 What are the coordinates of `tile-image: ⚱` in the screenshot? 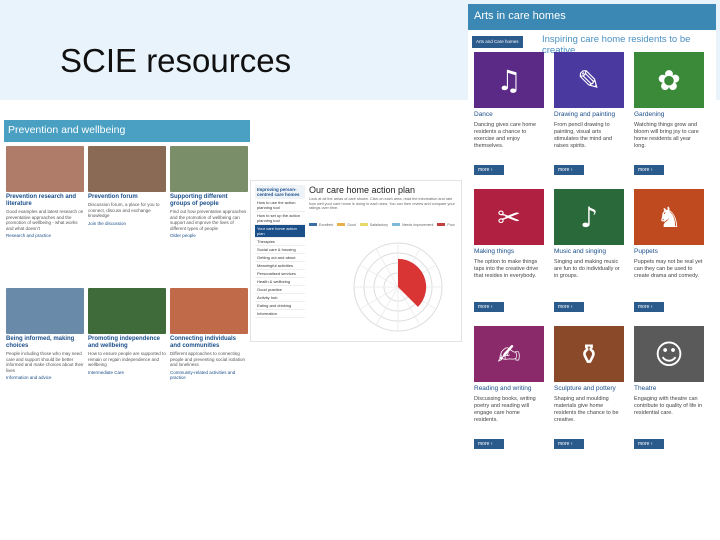 It's located at (589, 354).